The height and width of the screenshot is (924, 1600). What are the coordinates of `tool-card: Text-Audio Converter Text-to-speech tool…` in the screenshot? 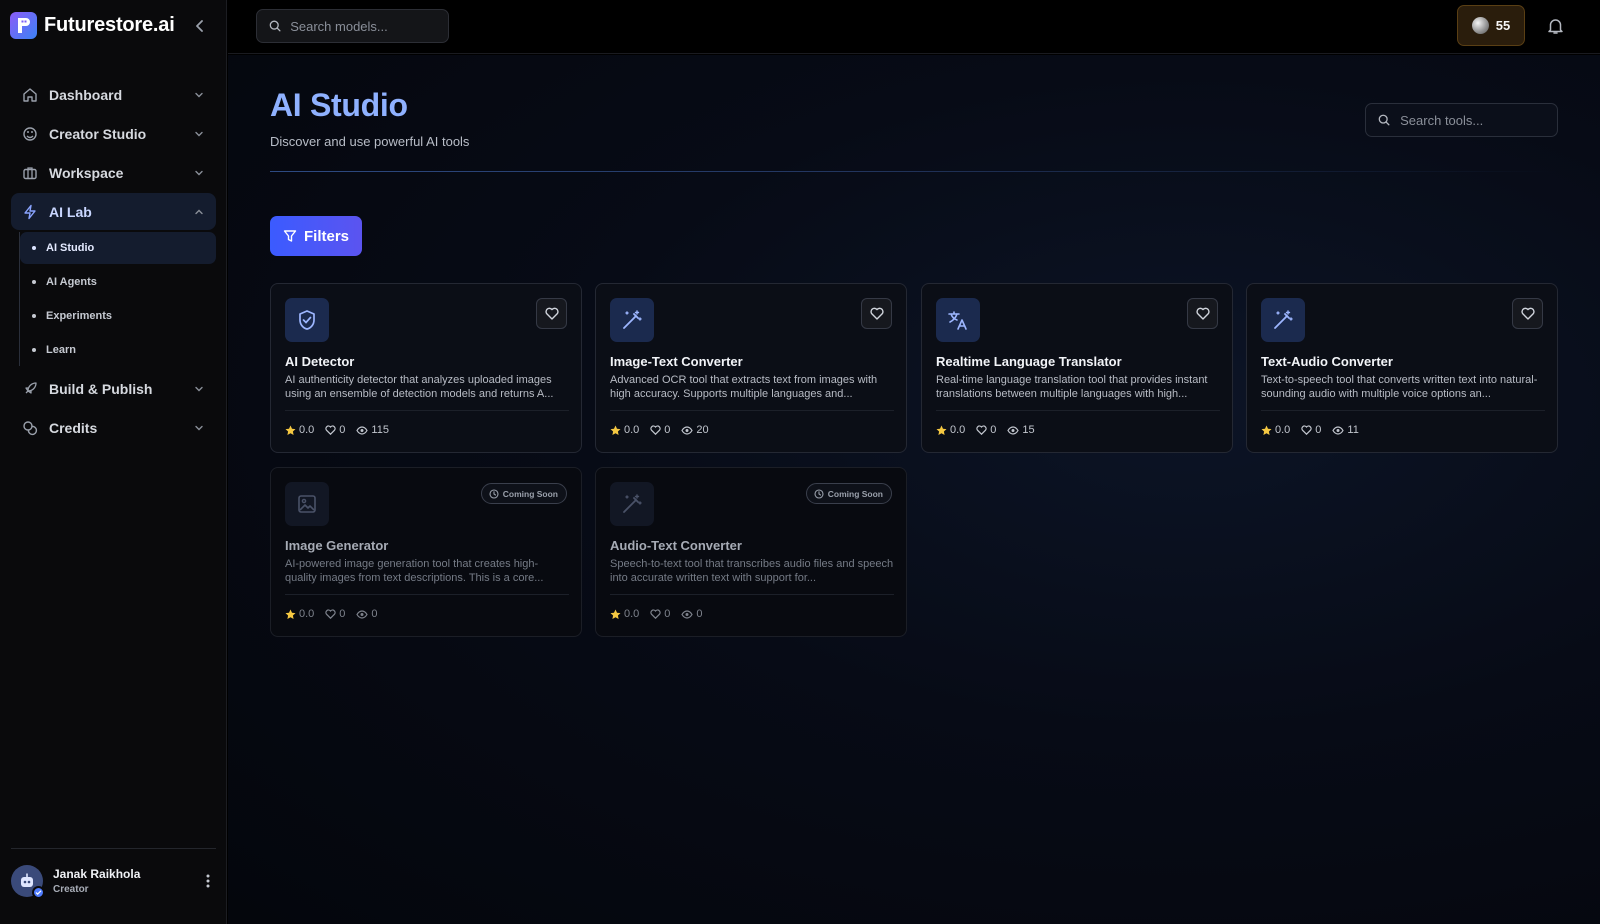 It's located at (1402, 368).